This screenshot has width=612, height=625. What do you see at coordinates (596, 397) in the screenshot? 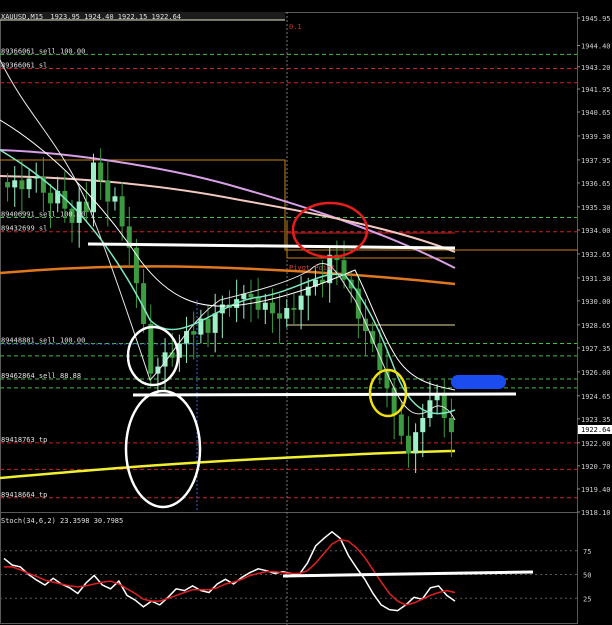
I see `price-tick-label: 1924.65` at bounding box center [596, 397].